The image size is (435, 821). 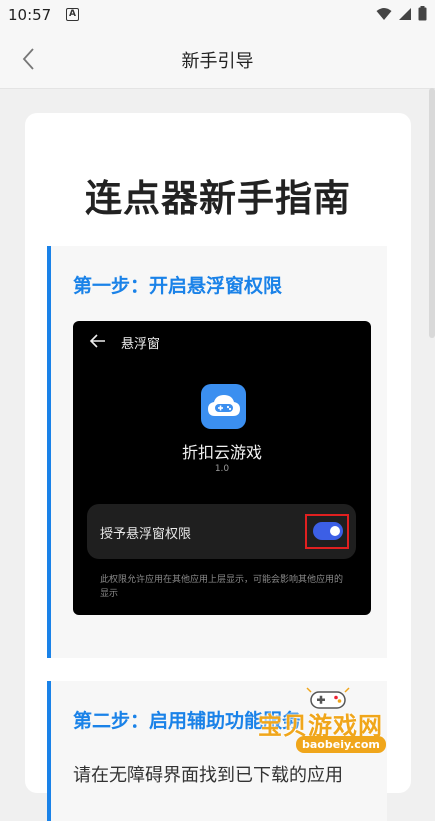 I want to click on step-1-title: 第一步：开启悬浮窗权限, so click(x=178, y=286).